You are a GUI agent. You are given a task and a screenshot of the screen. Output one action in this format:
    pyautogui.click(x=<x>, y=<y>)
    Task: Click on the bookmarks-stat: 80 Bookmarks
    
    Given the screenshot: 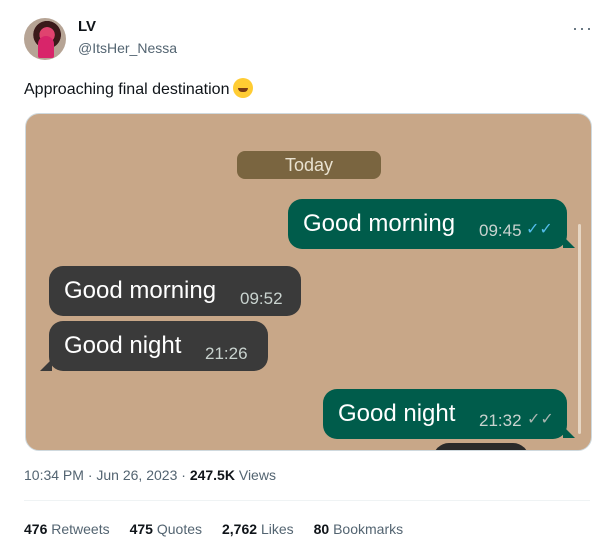 What is the action you would take?
    pyautogui.click(x=359, y=529)
    